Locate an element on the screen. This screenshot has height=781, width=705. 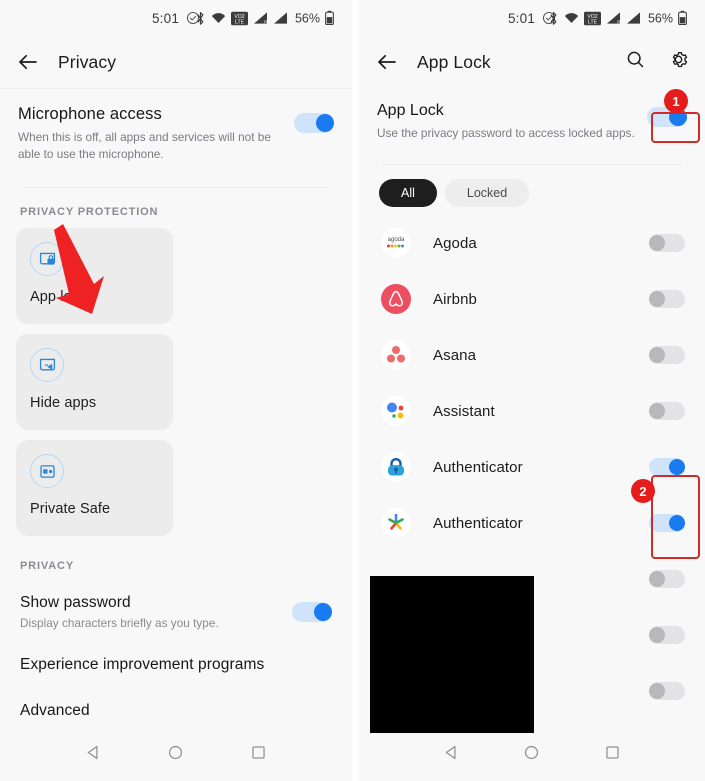
app-toggle-airbnb is located at coordinates (667, 299).